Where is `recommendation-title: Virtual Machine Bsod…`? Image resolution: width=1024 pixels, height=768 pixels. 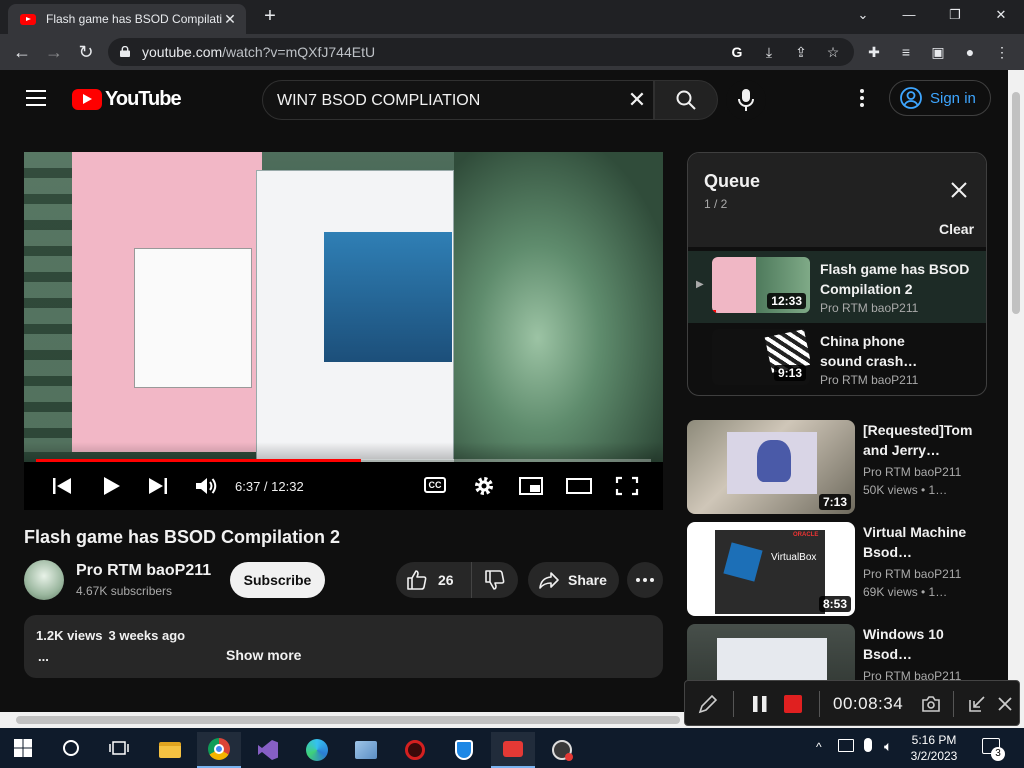
recommendation-title: Virtual Machine Bsod… is located at coordinates (915, 542).